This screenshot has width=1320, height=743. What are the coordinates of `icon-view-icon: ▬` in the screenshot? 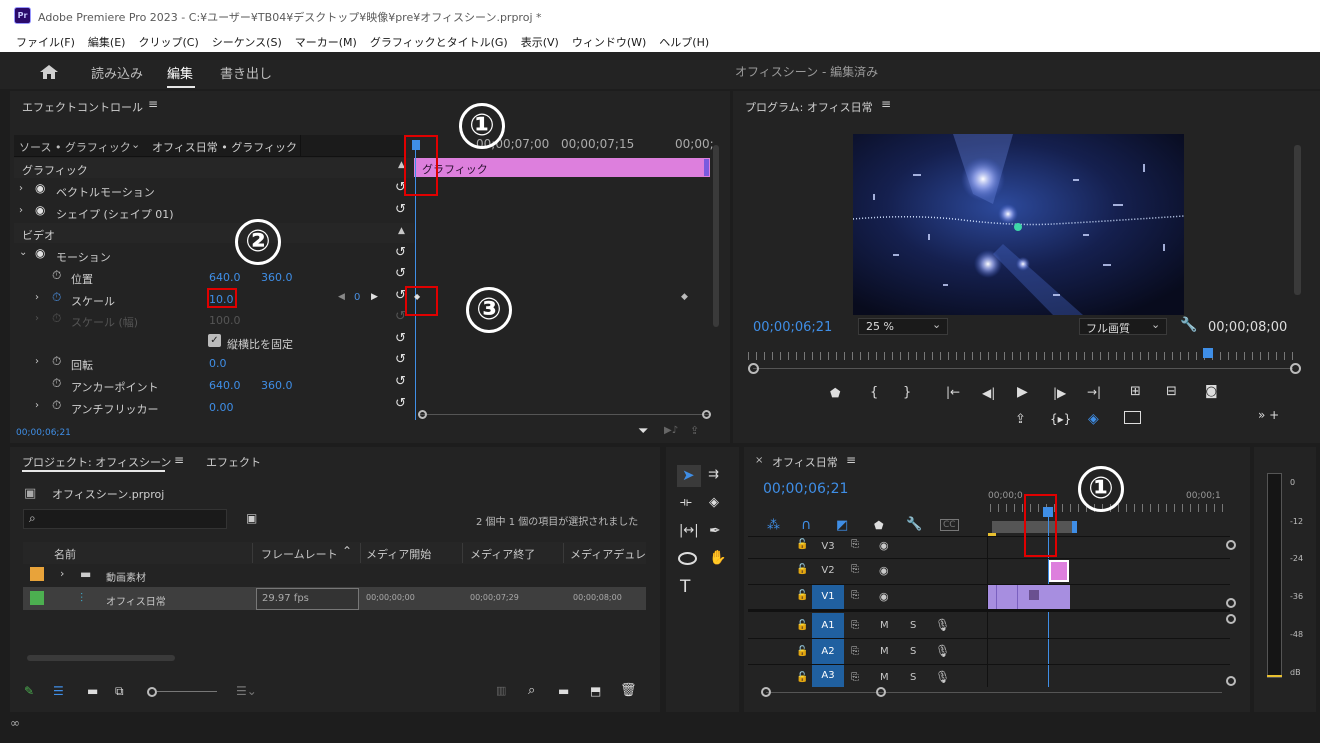 It's located at (92, 691).